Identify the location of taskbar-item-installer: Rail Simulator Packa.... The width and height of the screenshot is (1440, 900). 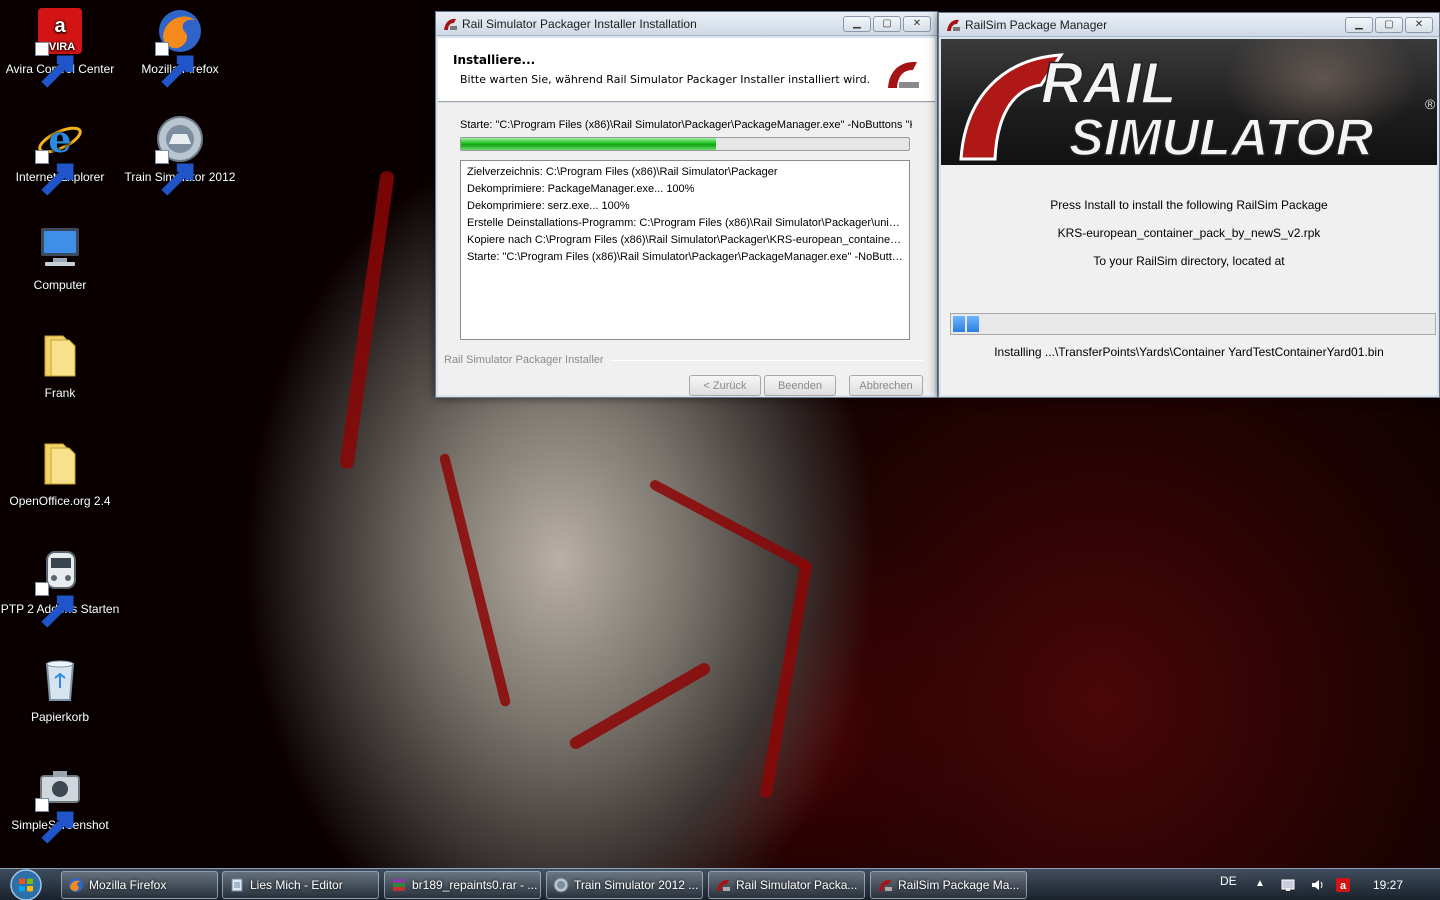
(786, 885).